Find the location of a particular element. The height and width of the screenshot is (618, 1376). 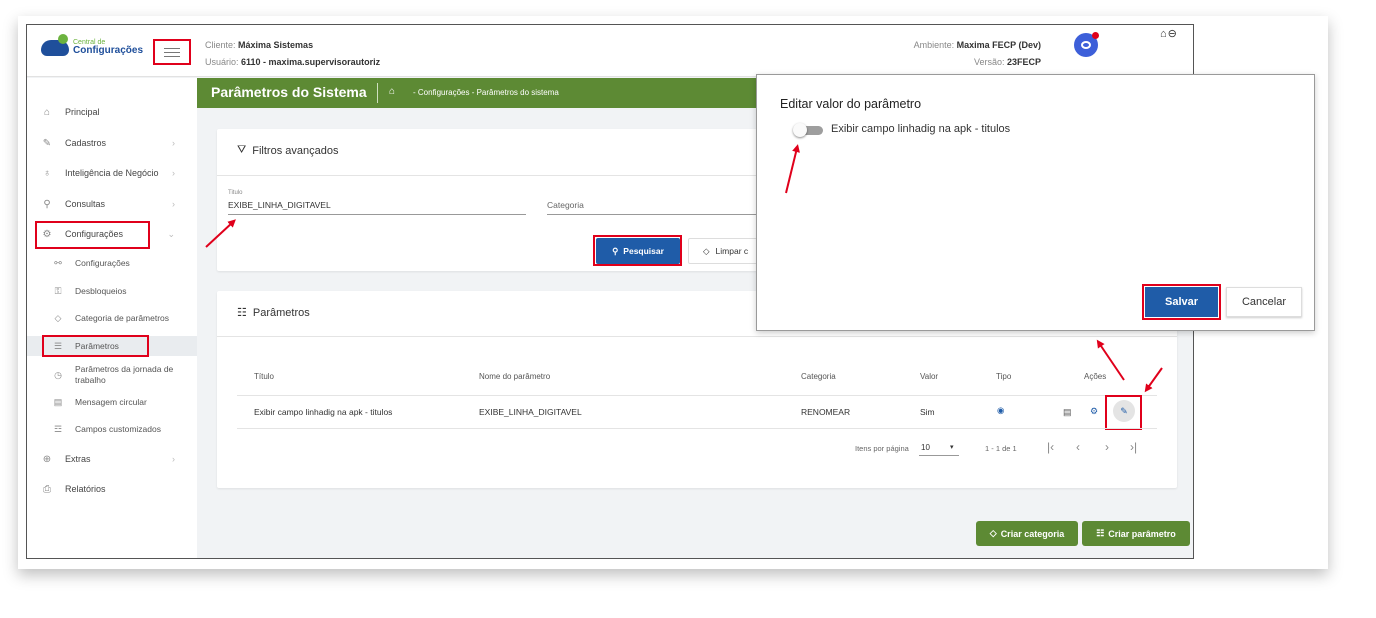

page-range: 1 - 1 de 1 is located at coordinates (1001, 448).